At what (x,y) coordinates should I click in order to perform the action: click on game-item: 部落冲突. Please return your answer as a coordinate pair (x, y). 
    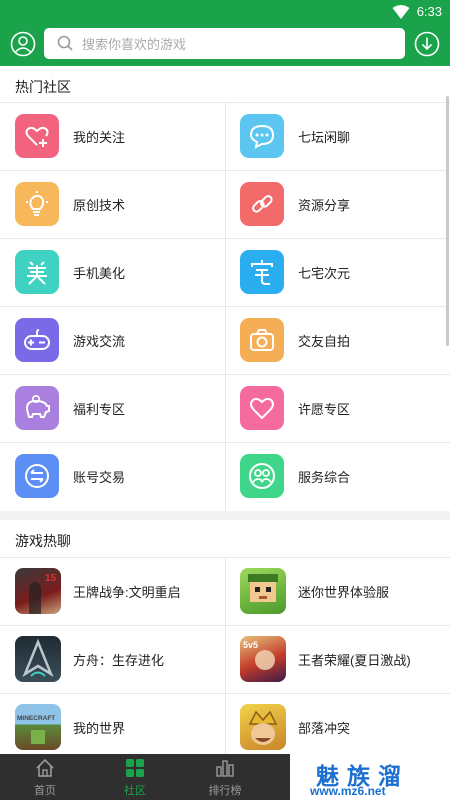
    Looking at the image, I should click on (337, 727).